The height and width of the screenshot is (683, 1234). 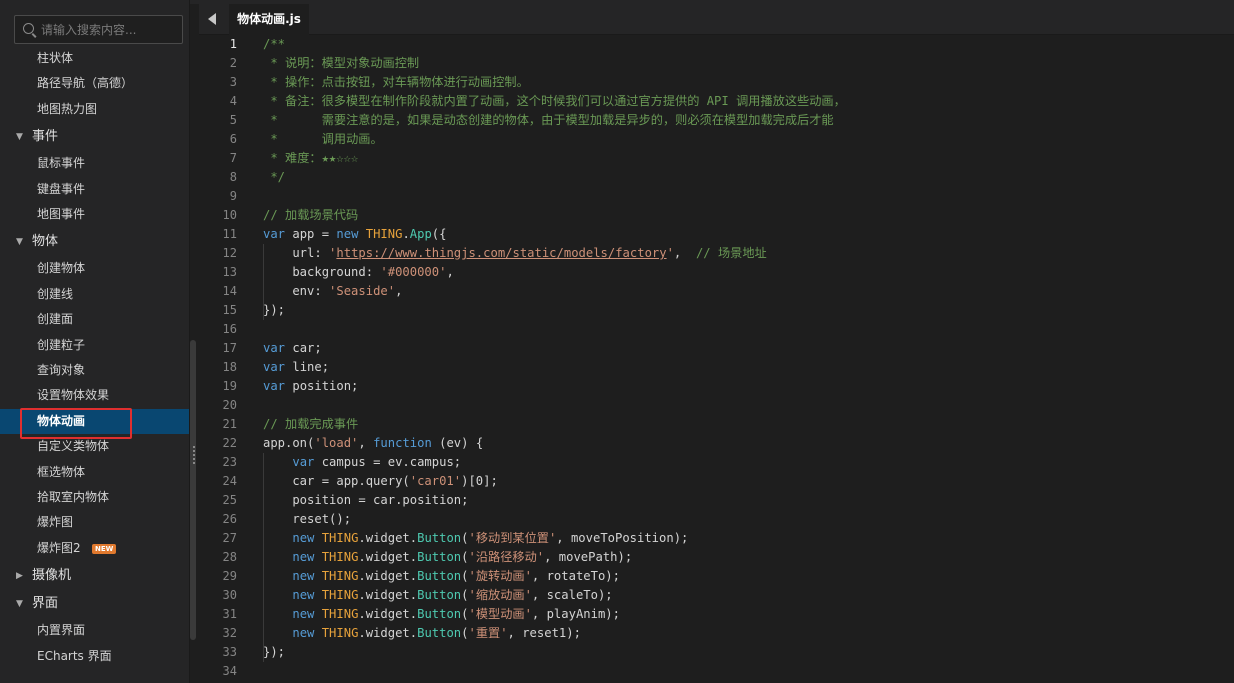 I want to click on line-number: 26, so click(x=229, y=519).